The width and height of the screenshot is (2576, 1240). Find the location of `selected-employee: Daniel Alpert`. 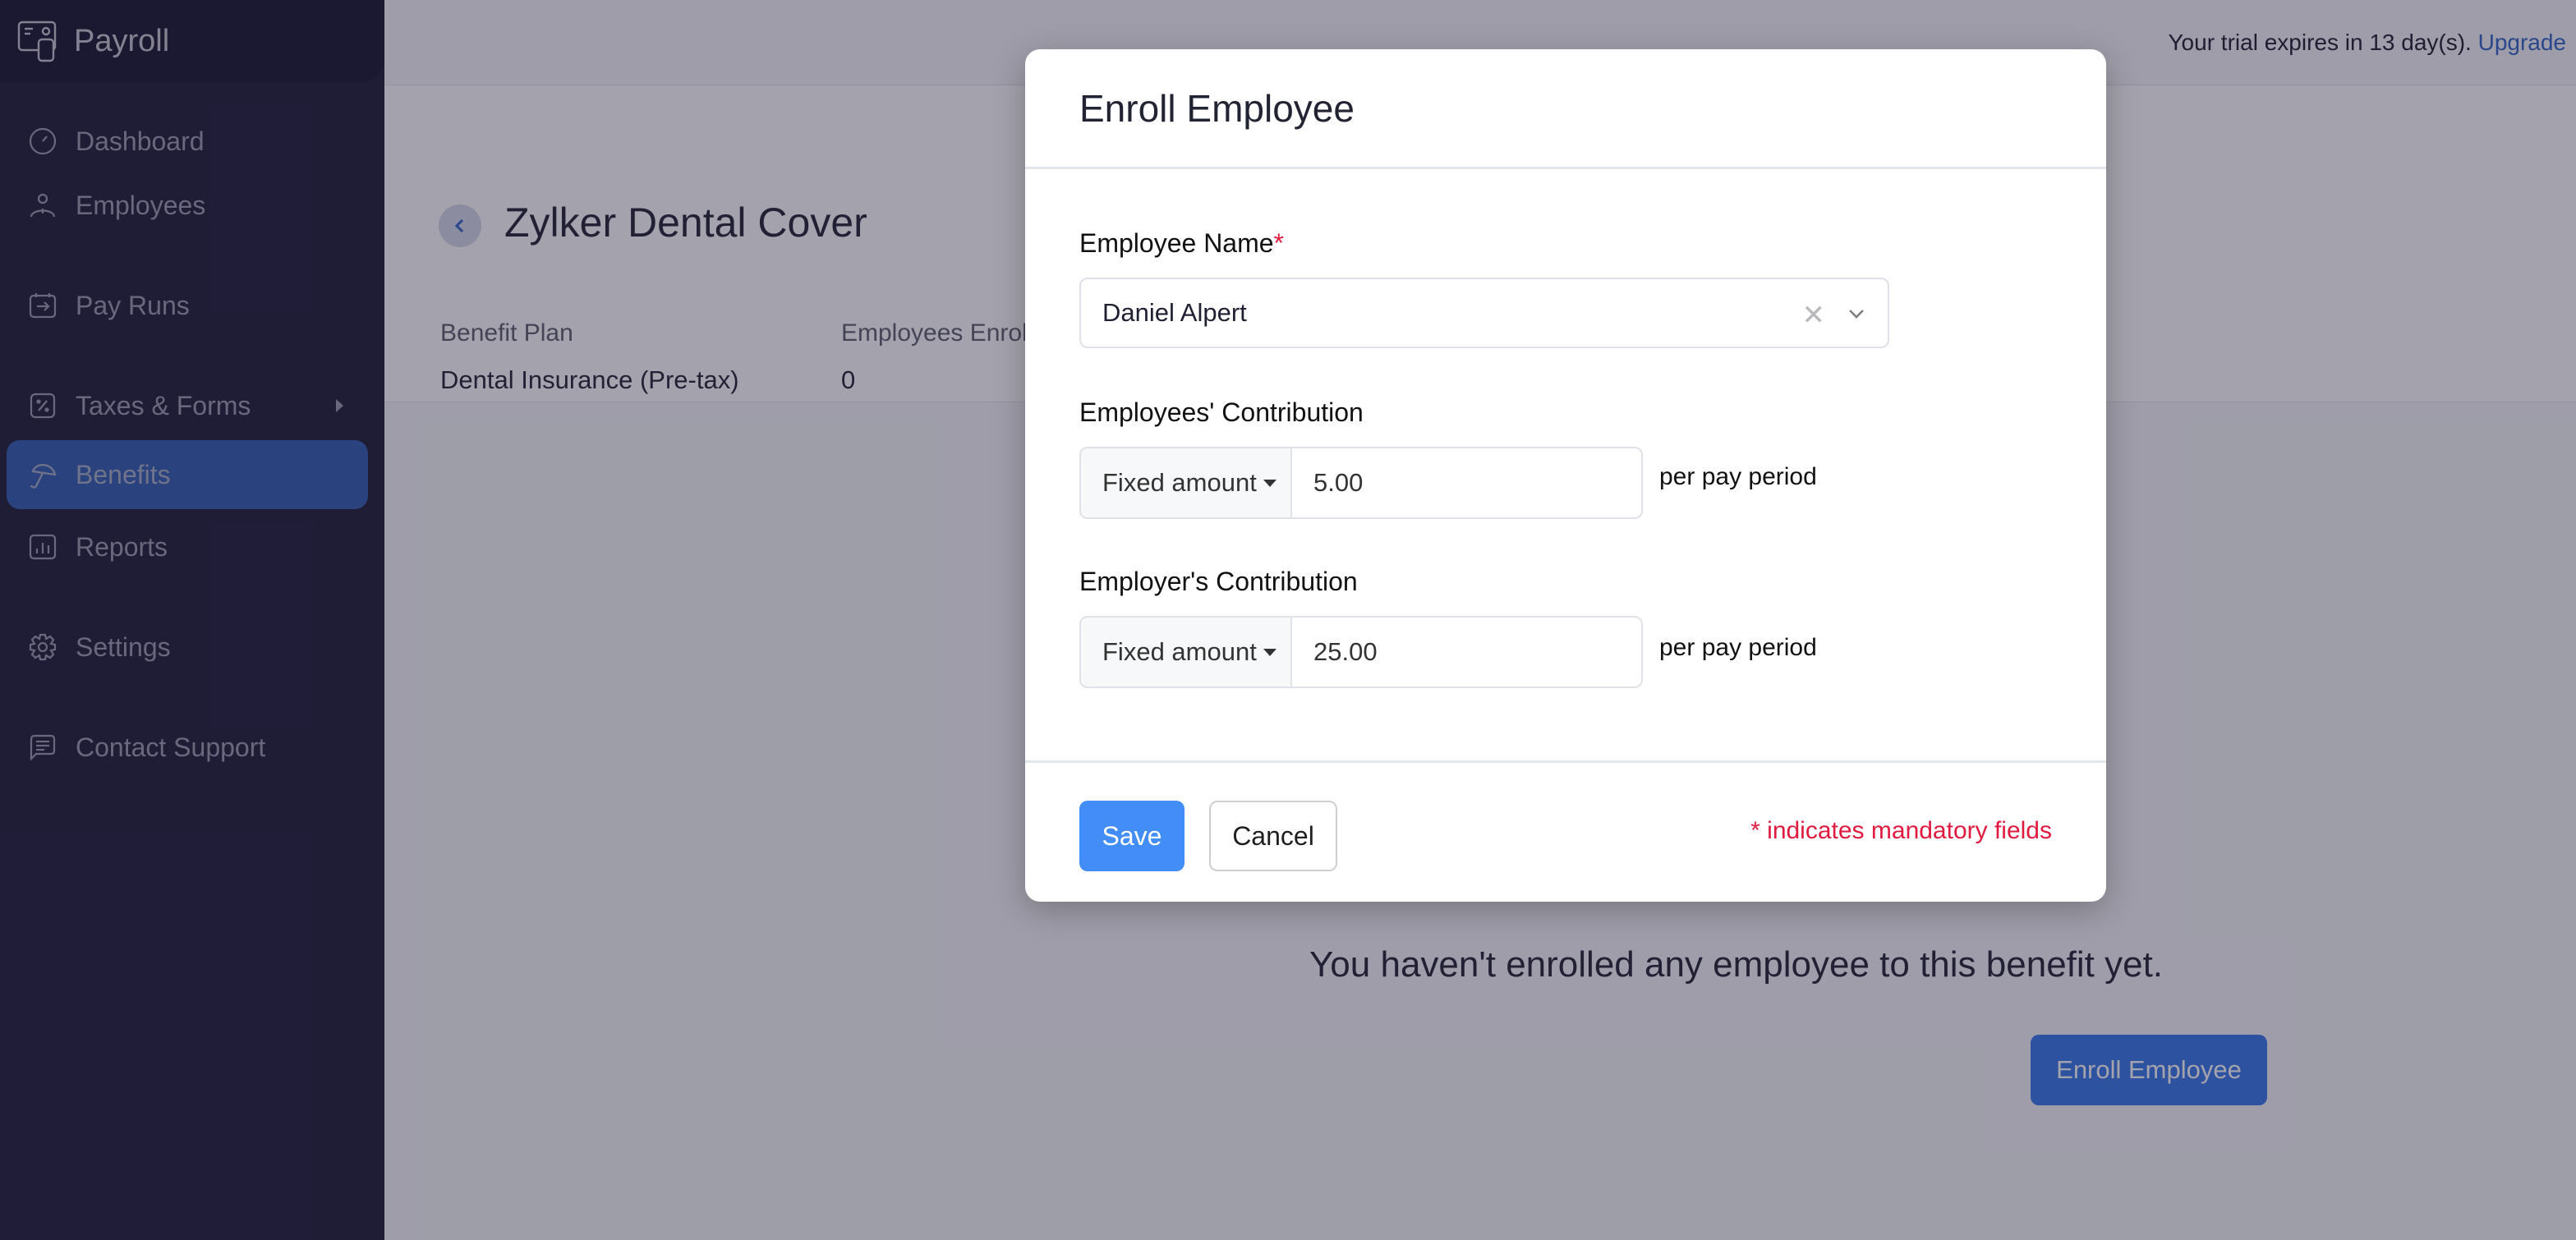

selected-employee: Daniel Alpert is located at coordinates (1174, 312).